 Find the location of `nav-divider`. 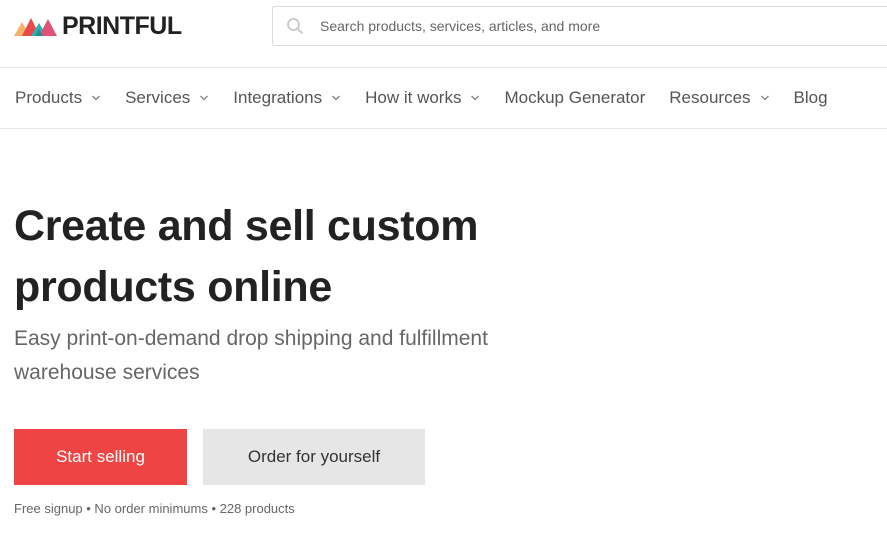

nav-divider is located at coordinates (443, 128).